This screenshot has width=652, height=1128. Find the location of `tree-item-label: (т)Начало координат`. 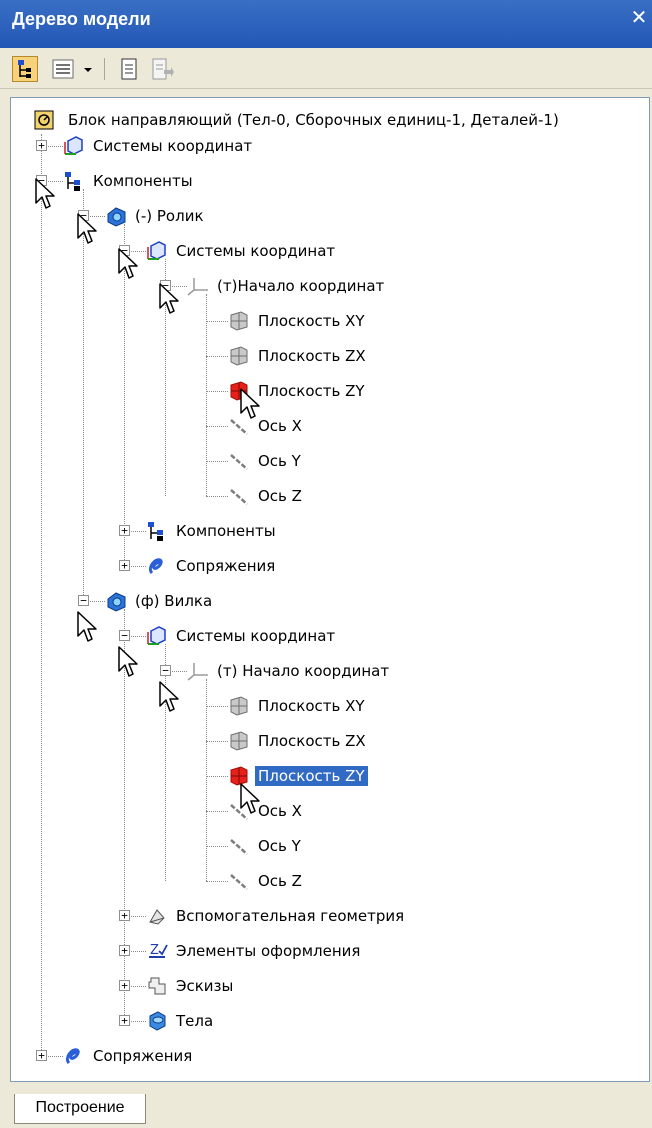

tree-item-label: (т)Начало координат is located at coordinates (300, 286).